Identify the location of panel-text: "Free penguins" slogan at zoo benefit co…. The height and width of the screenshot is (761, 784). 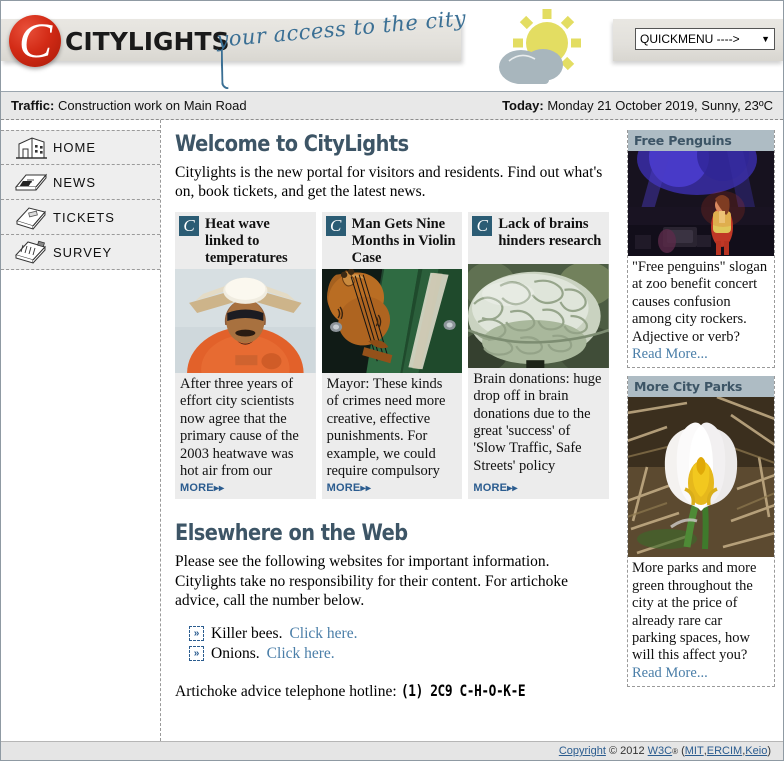
(700, 302).